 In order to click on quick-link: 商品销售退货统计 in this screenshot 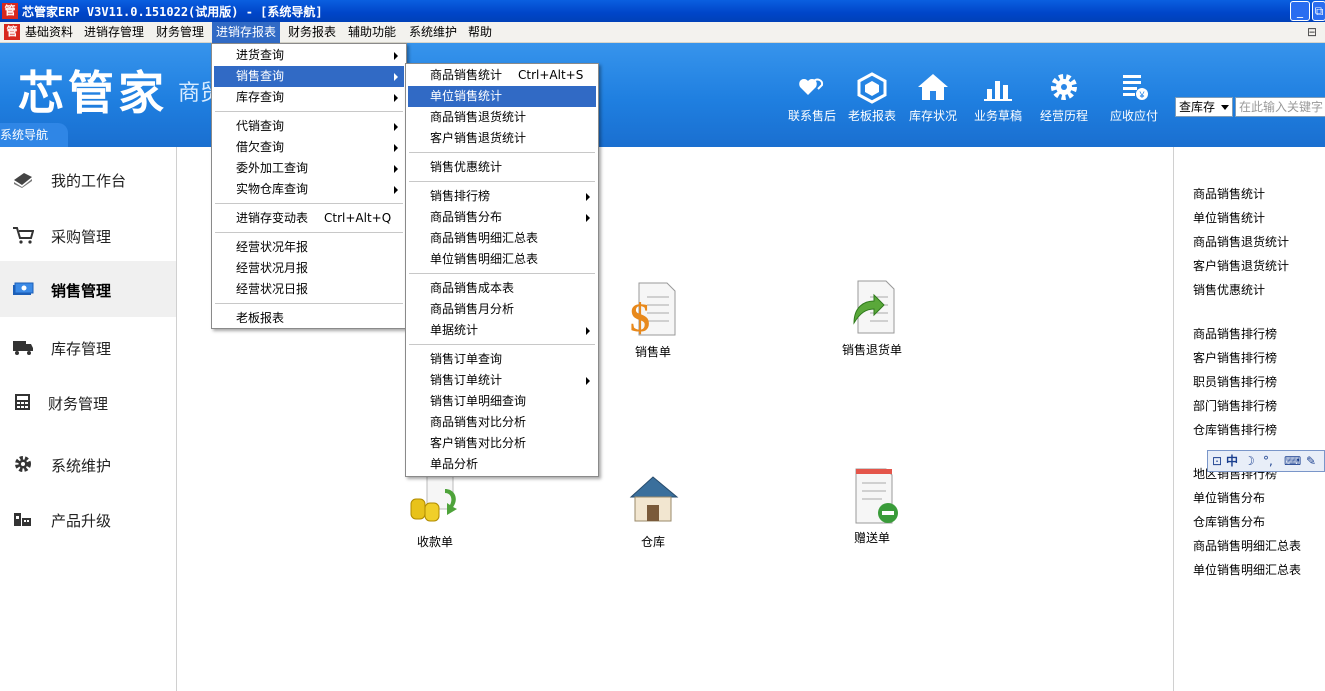, I will do `click(1241, 241)`.